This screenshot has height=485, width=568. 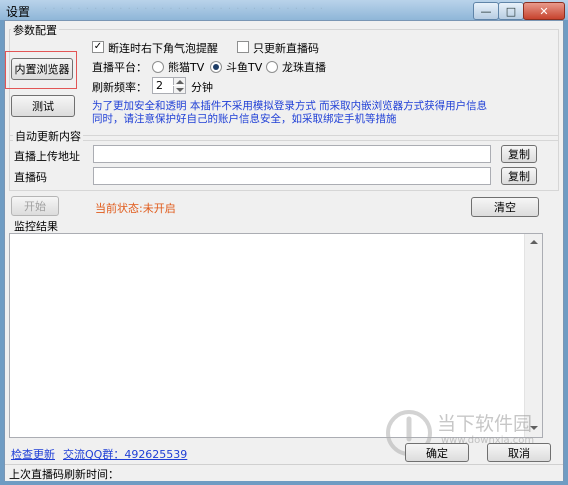 I want to click on spin-up-button, so click(x=179, y=81).